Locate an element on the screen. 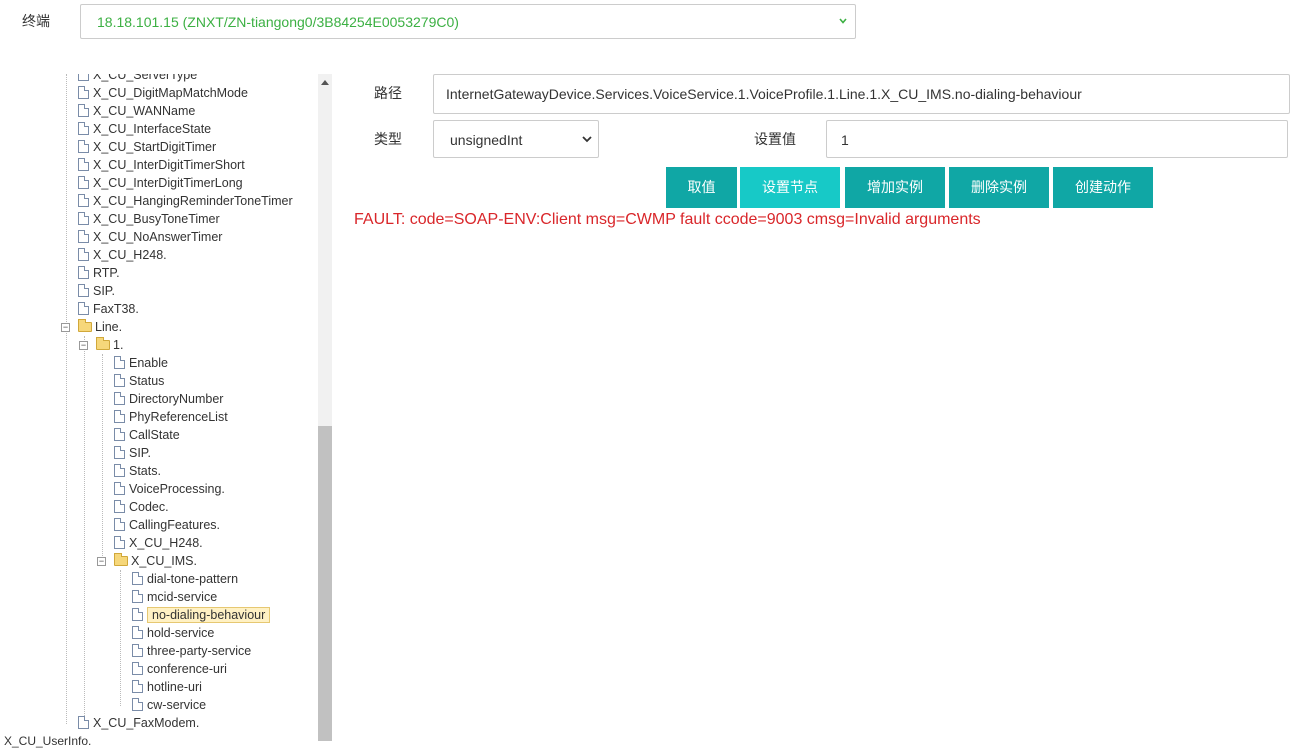 Image resolution: width=1290 pixels, height=748 pixels. tree-leaf-node: hotline-uri is located at coordinates (167, 687).